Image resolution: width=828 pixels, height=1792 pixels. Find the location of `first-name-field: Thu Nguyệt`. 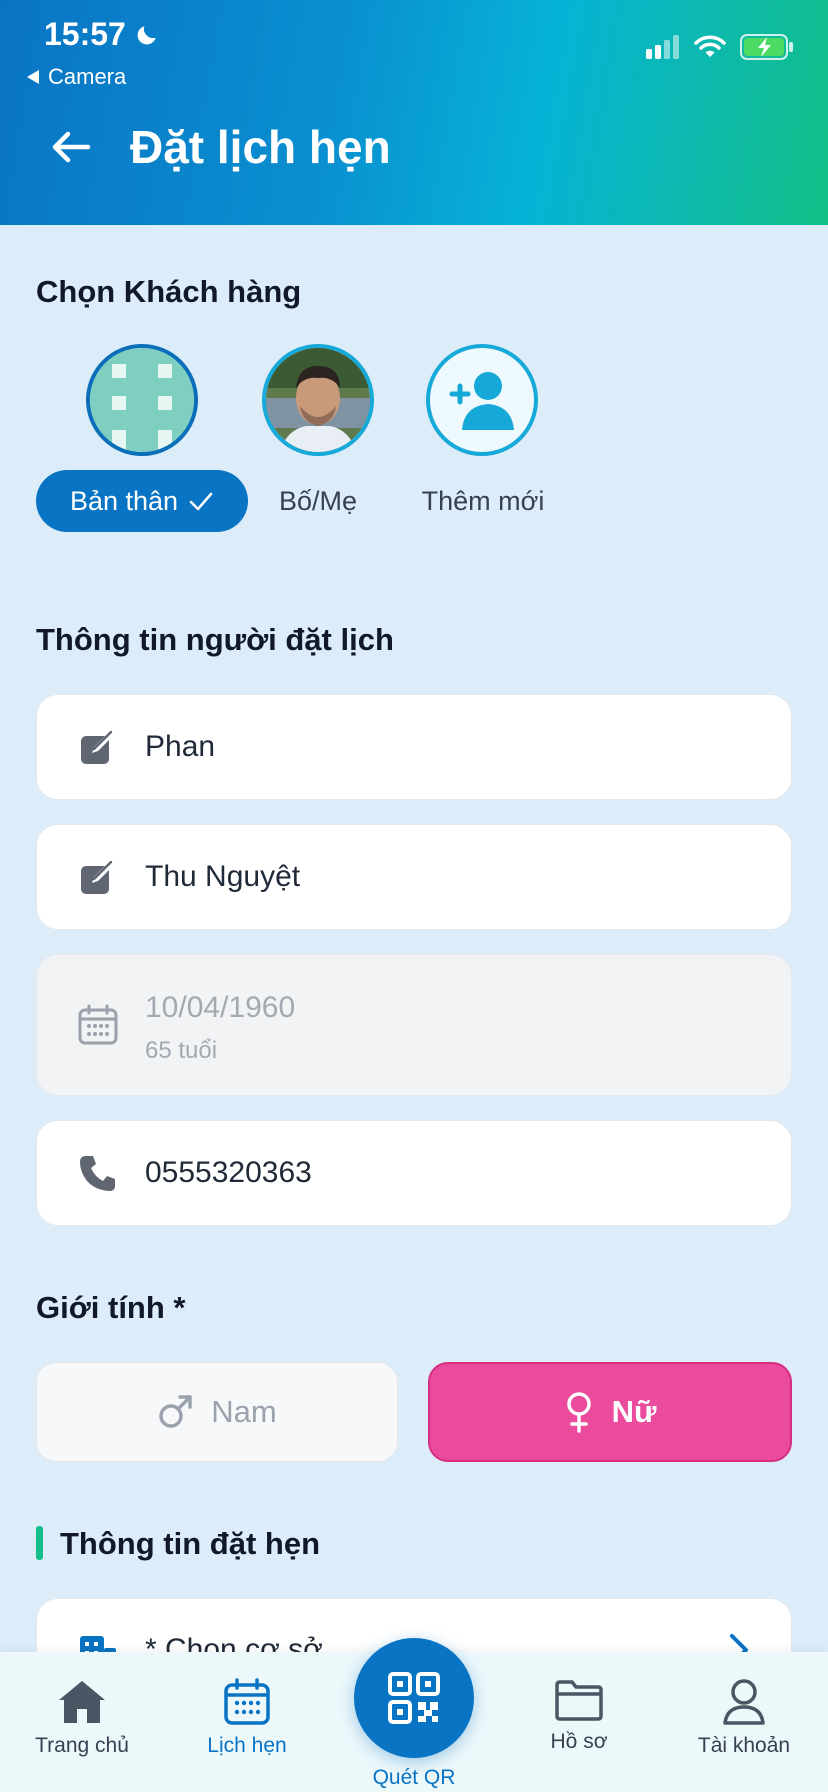

first-name-field: Thu Nguyệt is located at coordinates (414, 877).